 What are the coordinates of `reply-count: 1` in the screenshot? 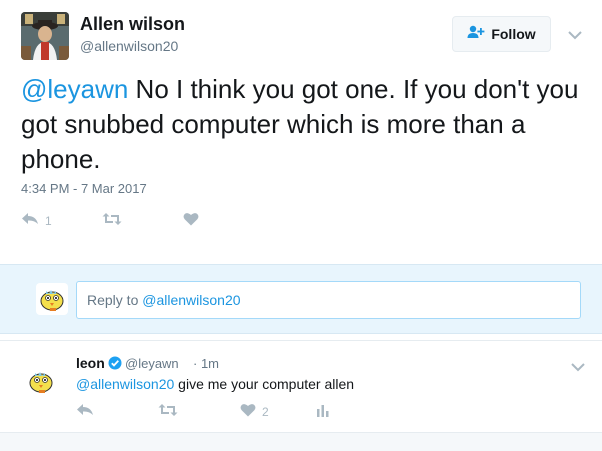 It's located at (48, 220).